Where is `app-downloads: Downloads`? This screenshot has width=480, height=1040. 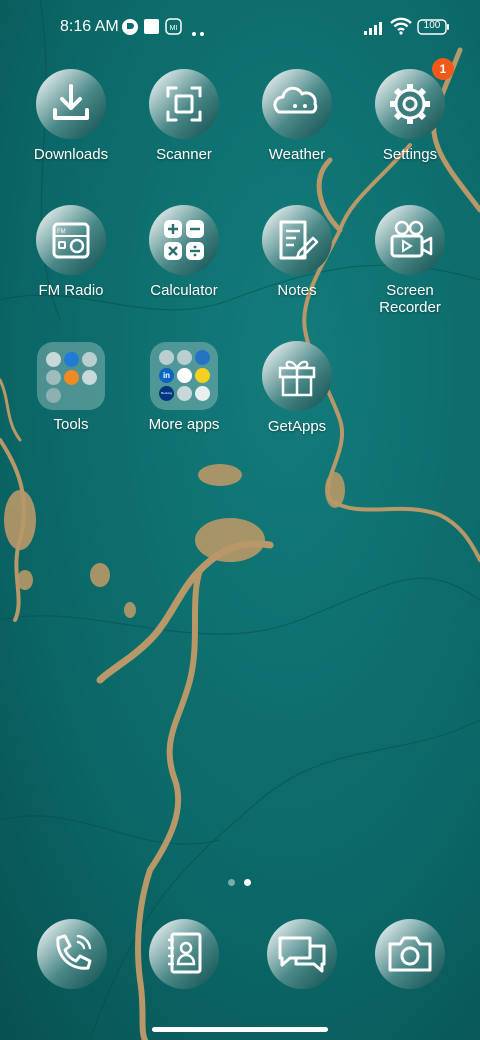
app-downloads: Downloads is located at coordinates (71, 115).